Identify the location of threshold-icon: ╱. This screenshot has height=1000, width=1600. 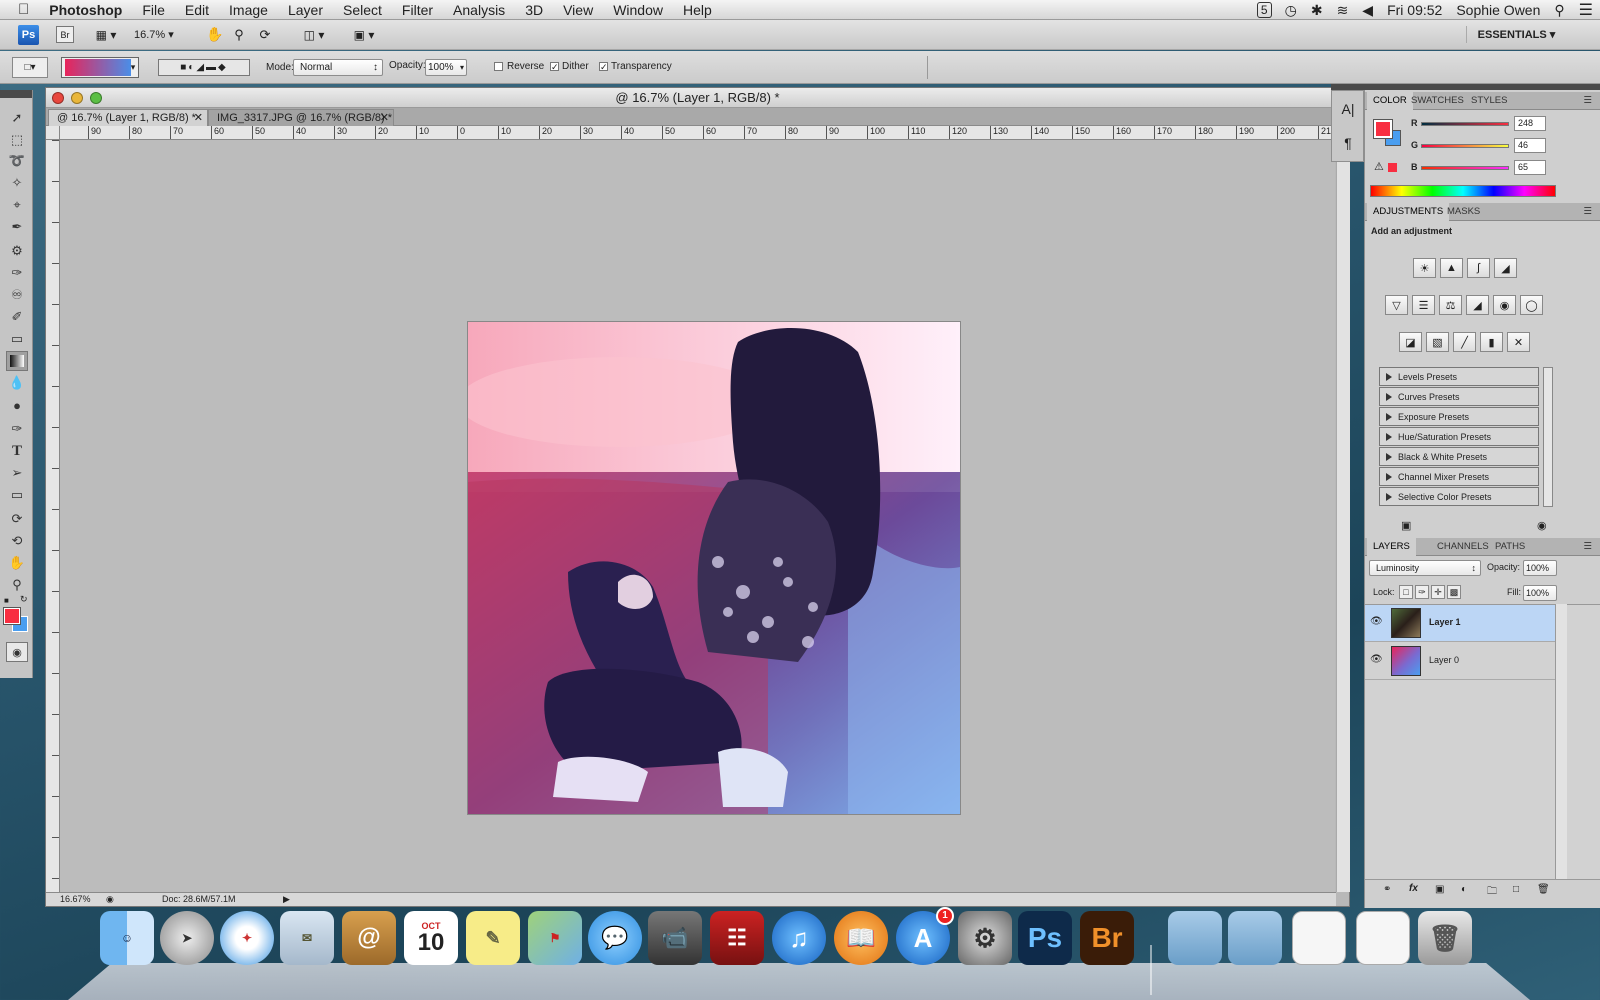
(1464, 342).